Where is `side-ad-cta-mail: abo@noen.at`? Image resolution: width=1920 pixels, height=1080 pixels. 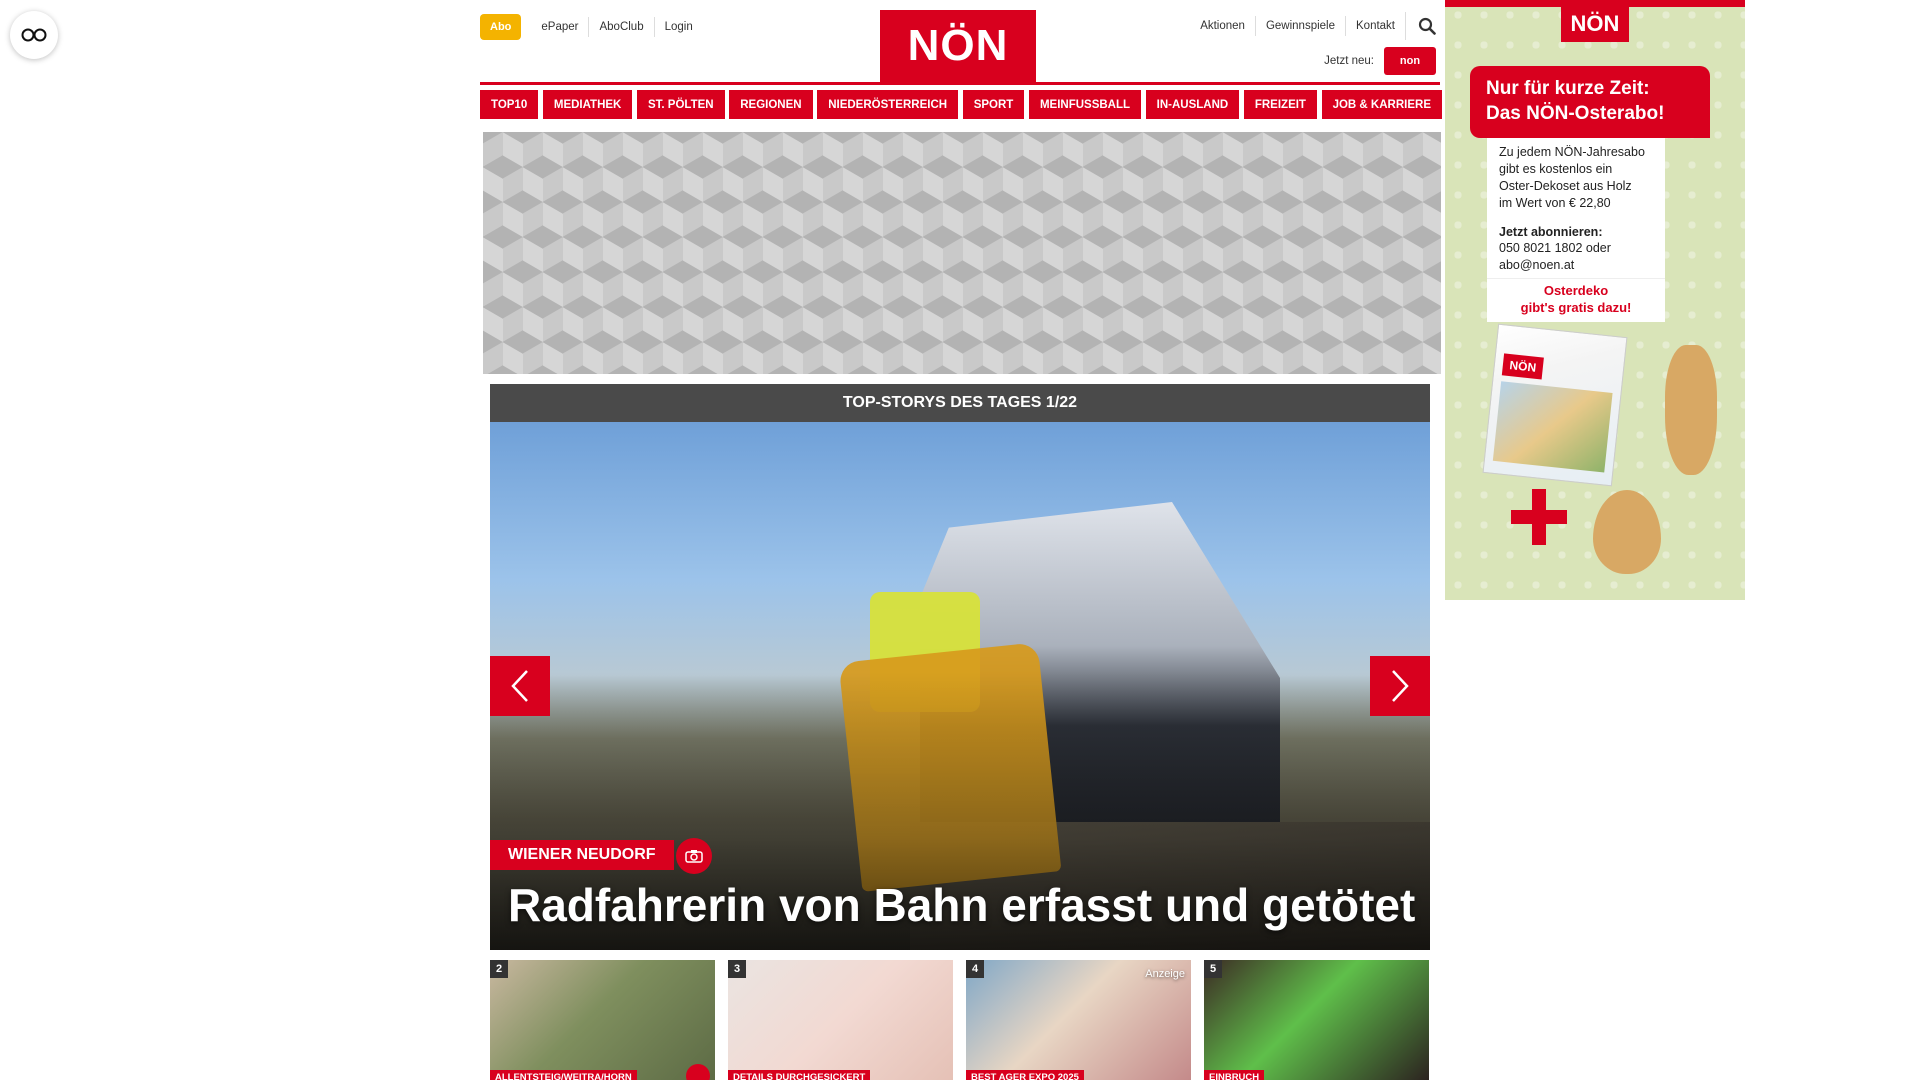 side-ad-cta-mail: abo@noen.at is located at coordinates (1537, 265).